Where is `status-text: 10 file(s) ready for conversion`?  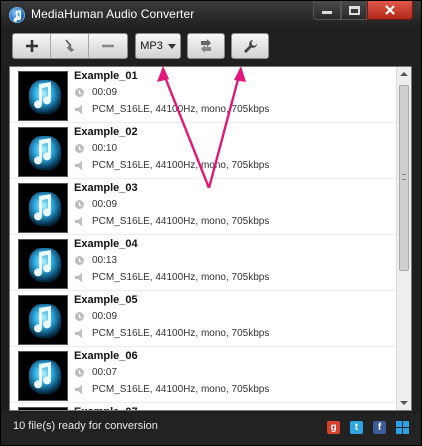 status-text: 10 file(s) ready for conversion is located at coordinates (85, 426).